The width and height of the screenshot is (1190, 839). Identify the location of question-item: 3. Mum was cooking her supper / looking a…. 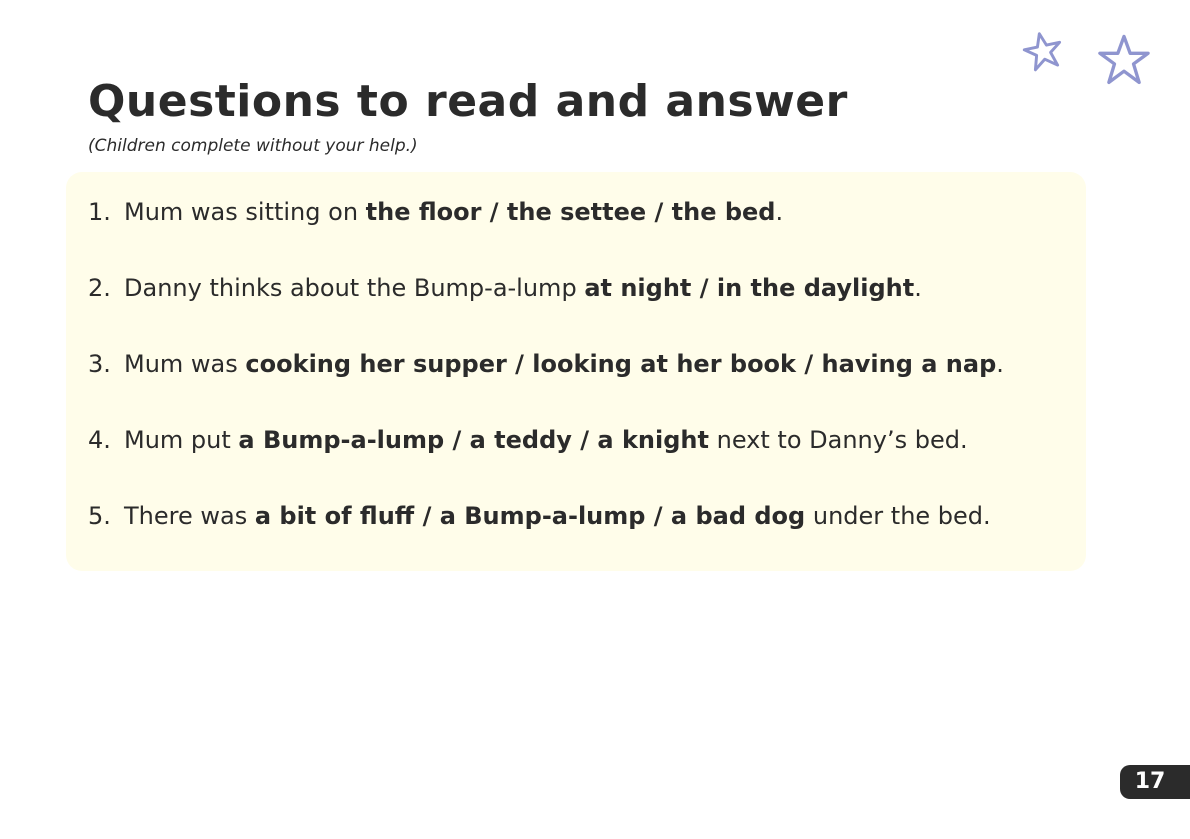
(546, 364).